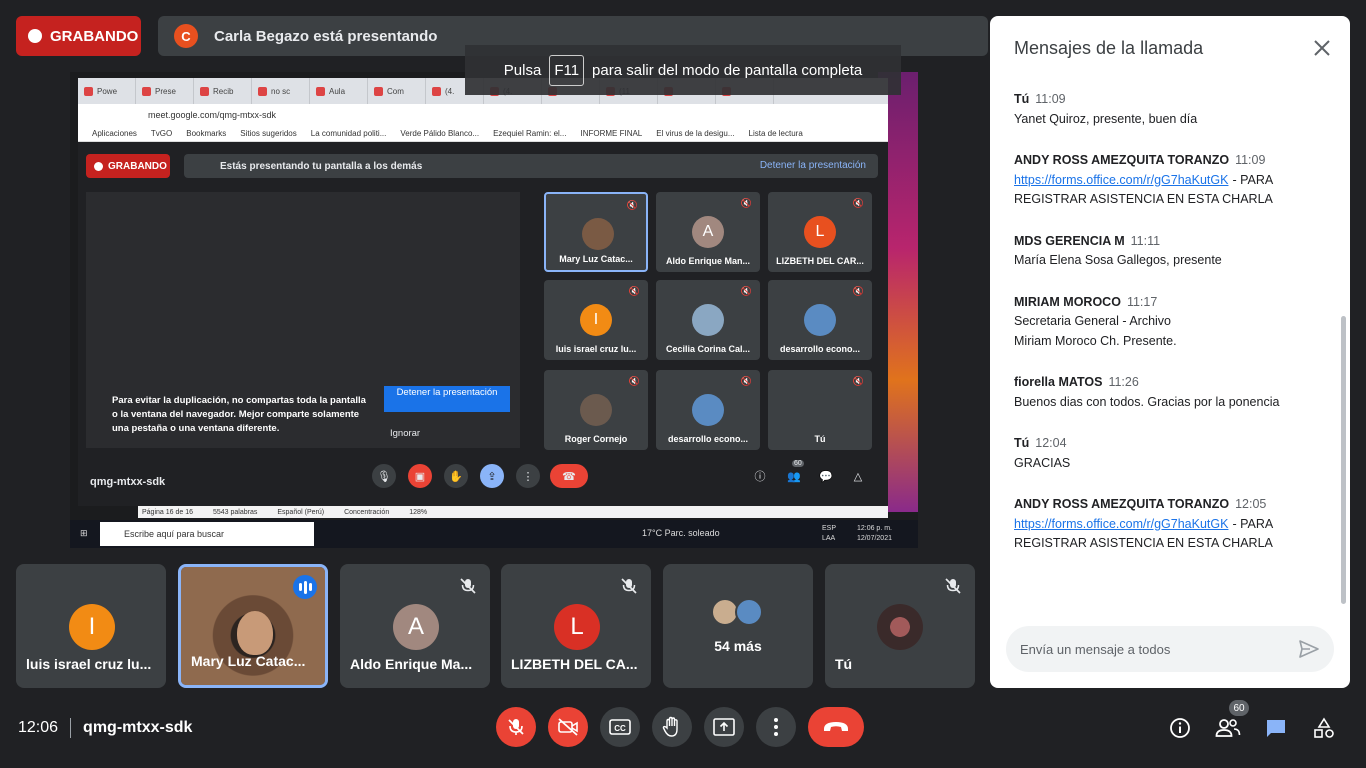  I want to click on send-icon, so click(1309, 649).